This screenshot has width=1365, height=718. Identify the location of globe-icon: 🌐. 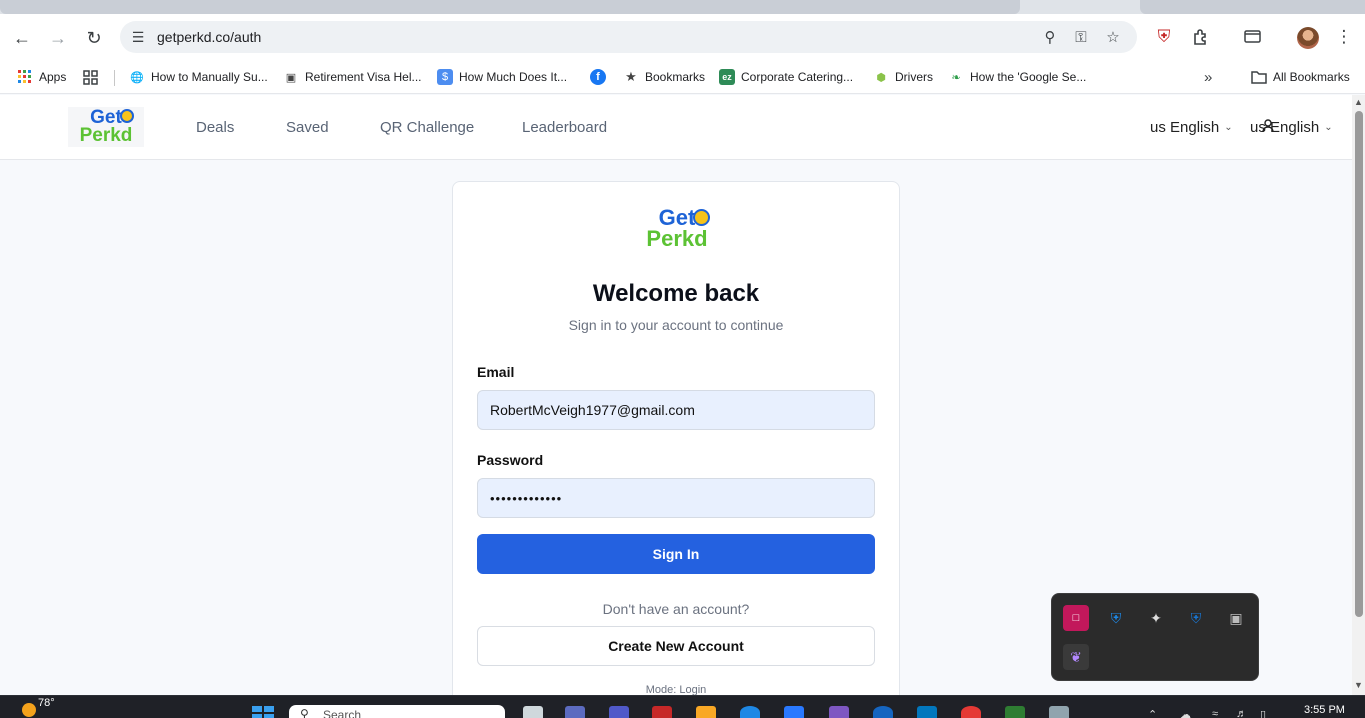
(137, 77).